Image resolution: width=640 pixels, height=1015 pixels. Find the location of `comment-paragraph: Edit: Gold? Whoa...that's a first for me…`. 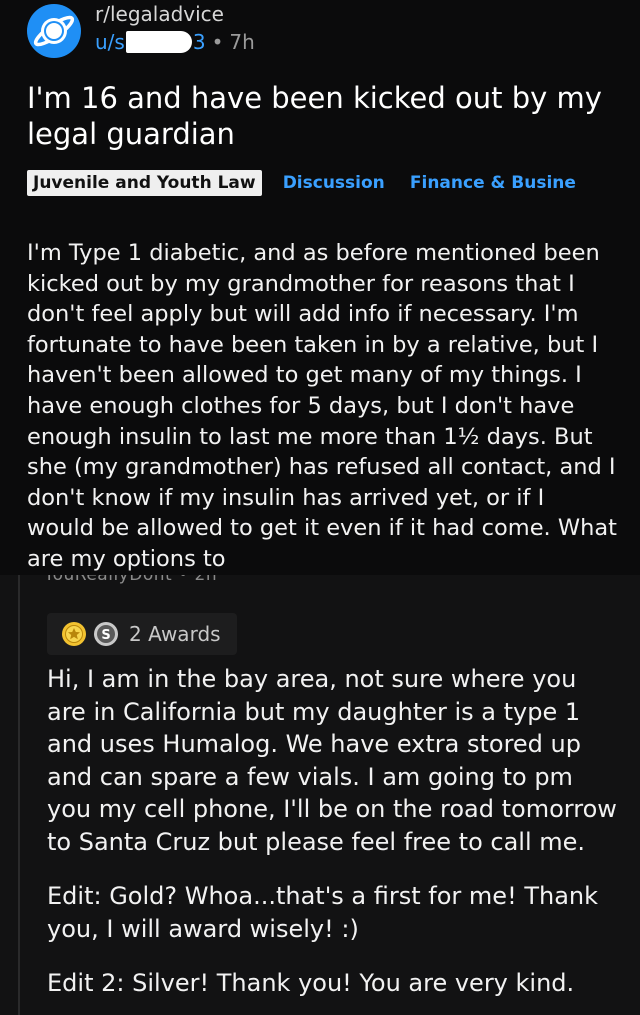

comment-paragraph: Edit: Gold? Whoa...that's a first for me… is located at coordinates (323, 912).